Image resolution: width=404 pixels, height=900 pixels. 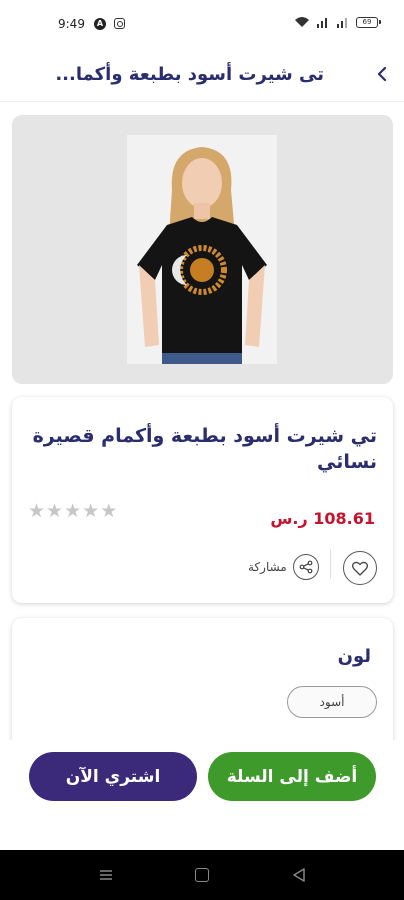 I want to click on add-to-cart-button: أضف إلى السلة, so click(x=292, y=776).